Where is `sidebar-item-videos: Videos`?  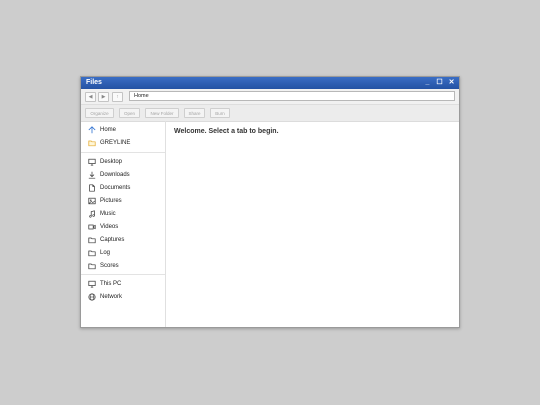
sidebar-item-videos: Videos is located at coordinates (102, 227).